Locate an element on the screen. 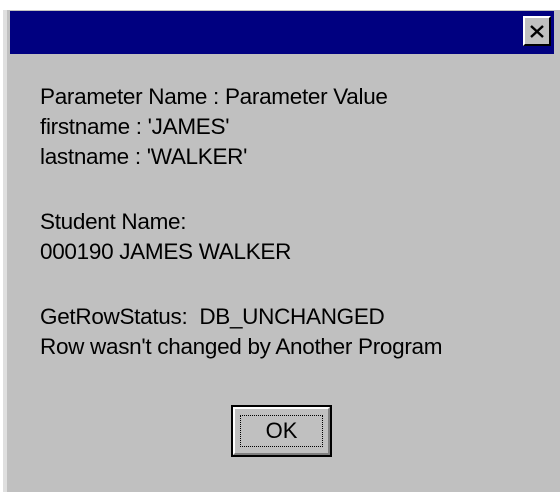 The height and width of the screenshot is (492, 560). close-button is located at coordinates (537, 31).